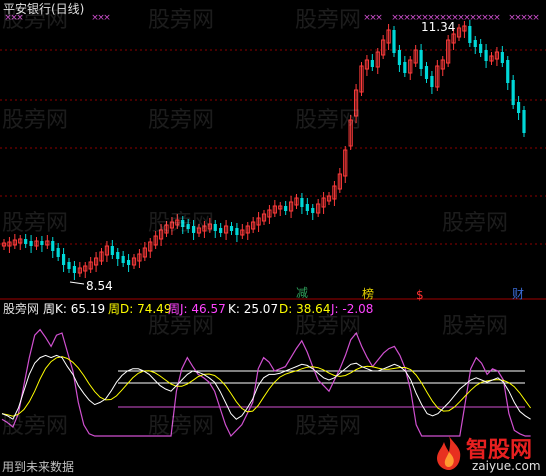 The height and width of the screenshot is (476, 546). What do you see at coordinates (449, 453) in the screenshot?
I see `flame-icon` at bounding box center [449, 453].